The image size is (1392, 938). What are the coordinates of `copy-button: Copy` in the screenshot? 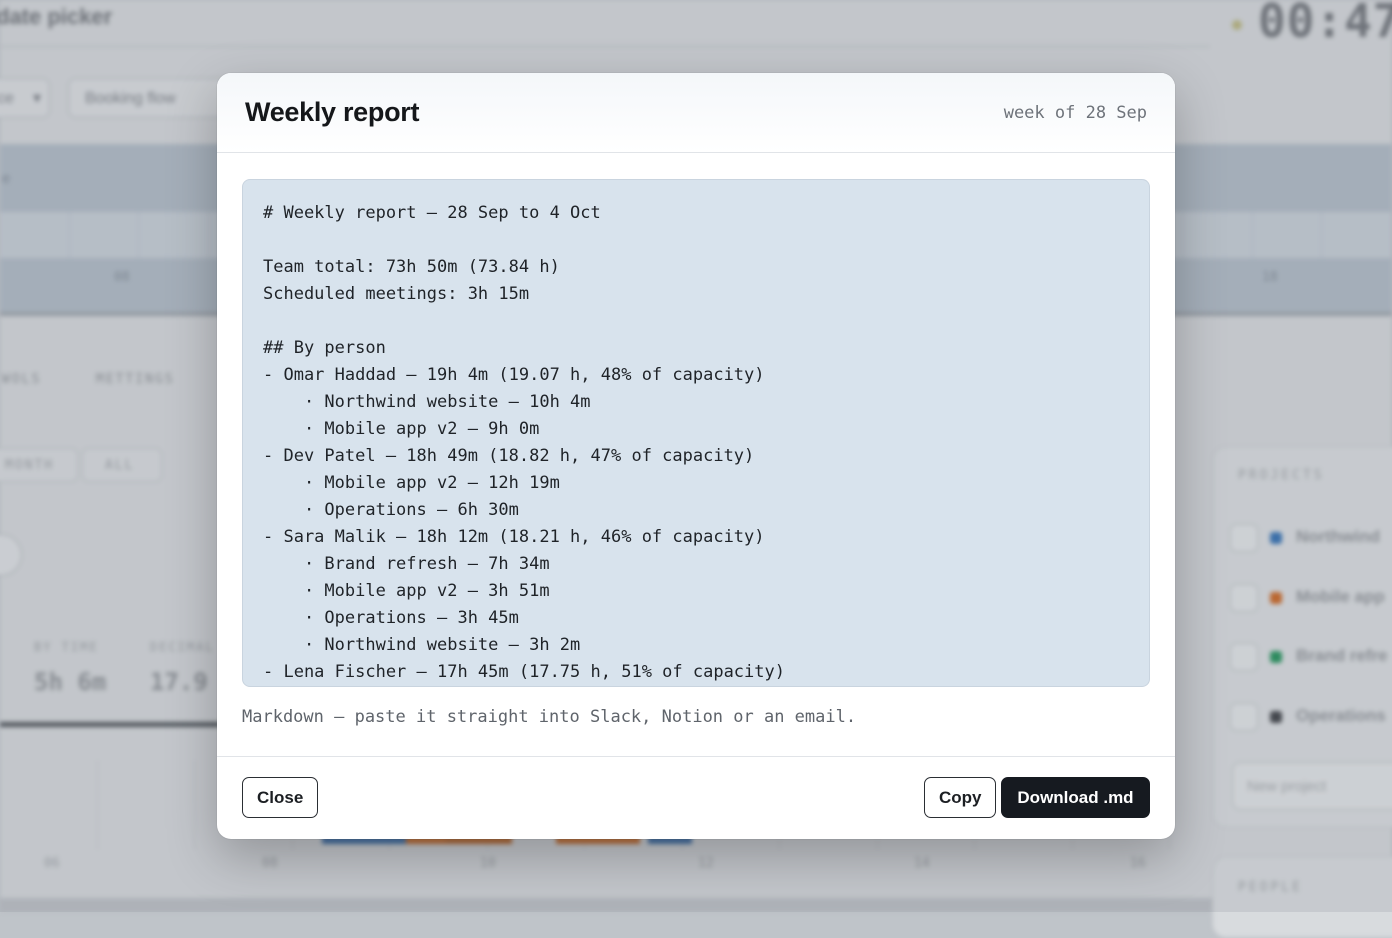 It's located at (960, 797).